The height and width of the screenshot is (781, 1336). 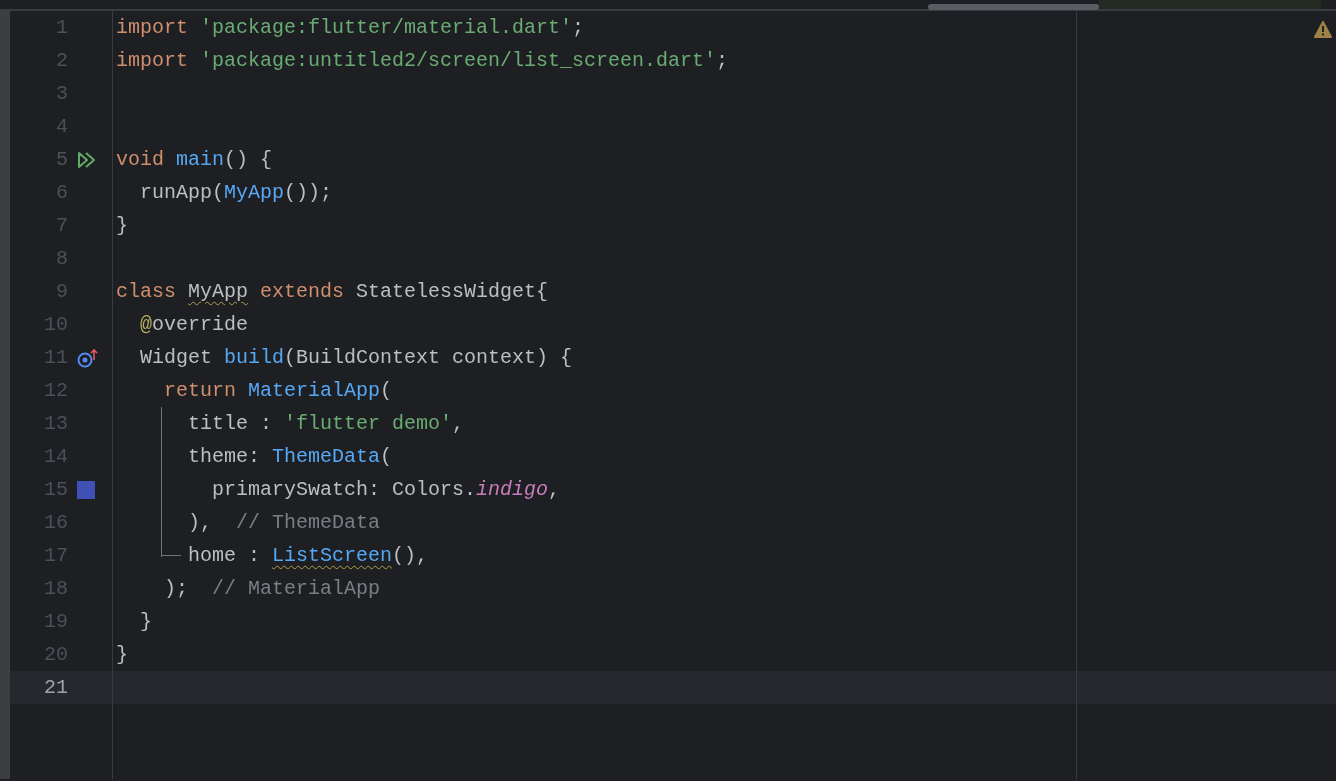 What do you see at coordinates (350, 27) in the screenshot?
I see `code-line: import 'package:flutter/material.dart';` at bounding box center [350, 27].